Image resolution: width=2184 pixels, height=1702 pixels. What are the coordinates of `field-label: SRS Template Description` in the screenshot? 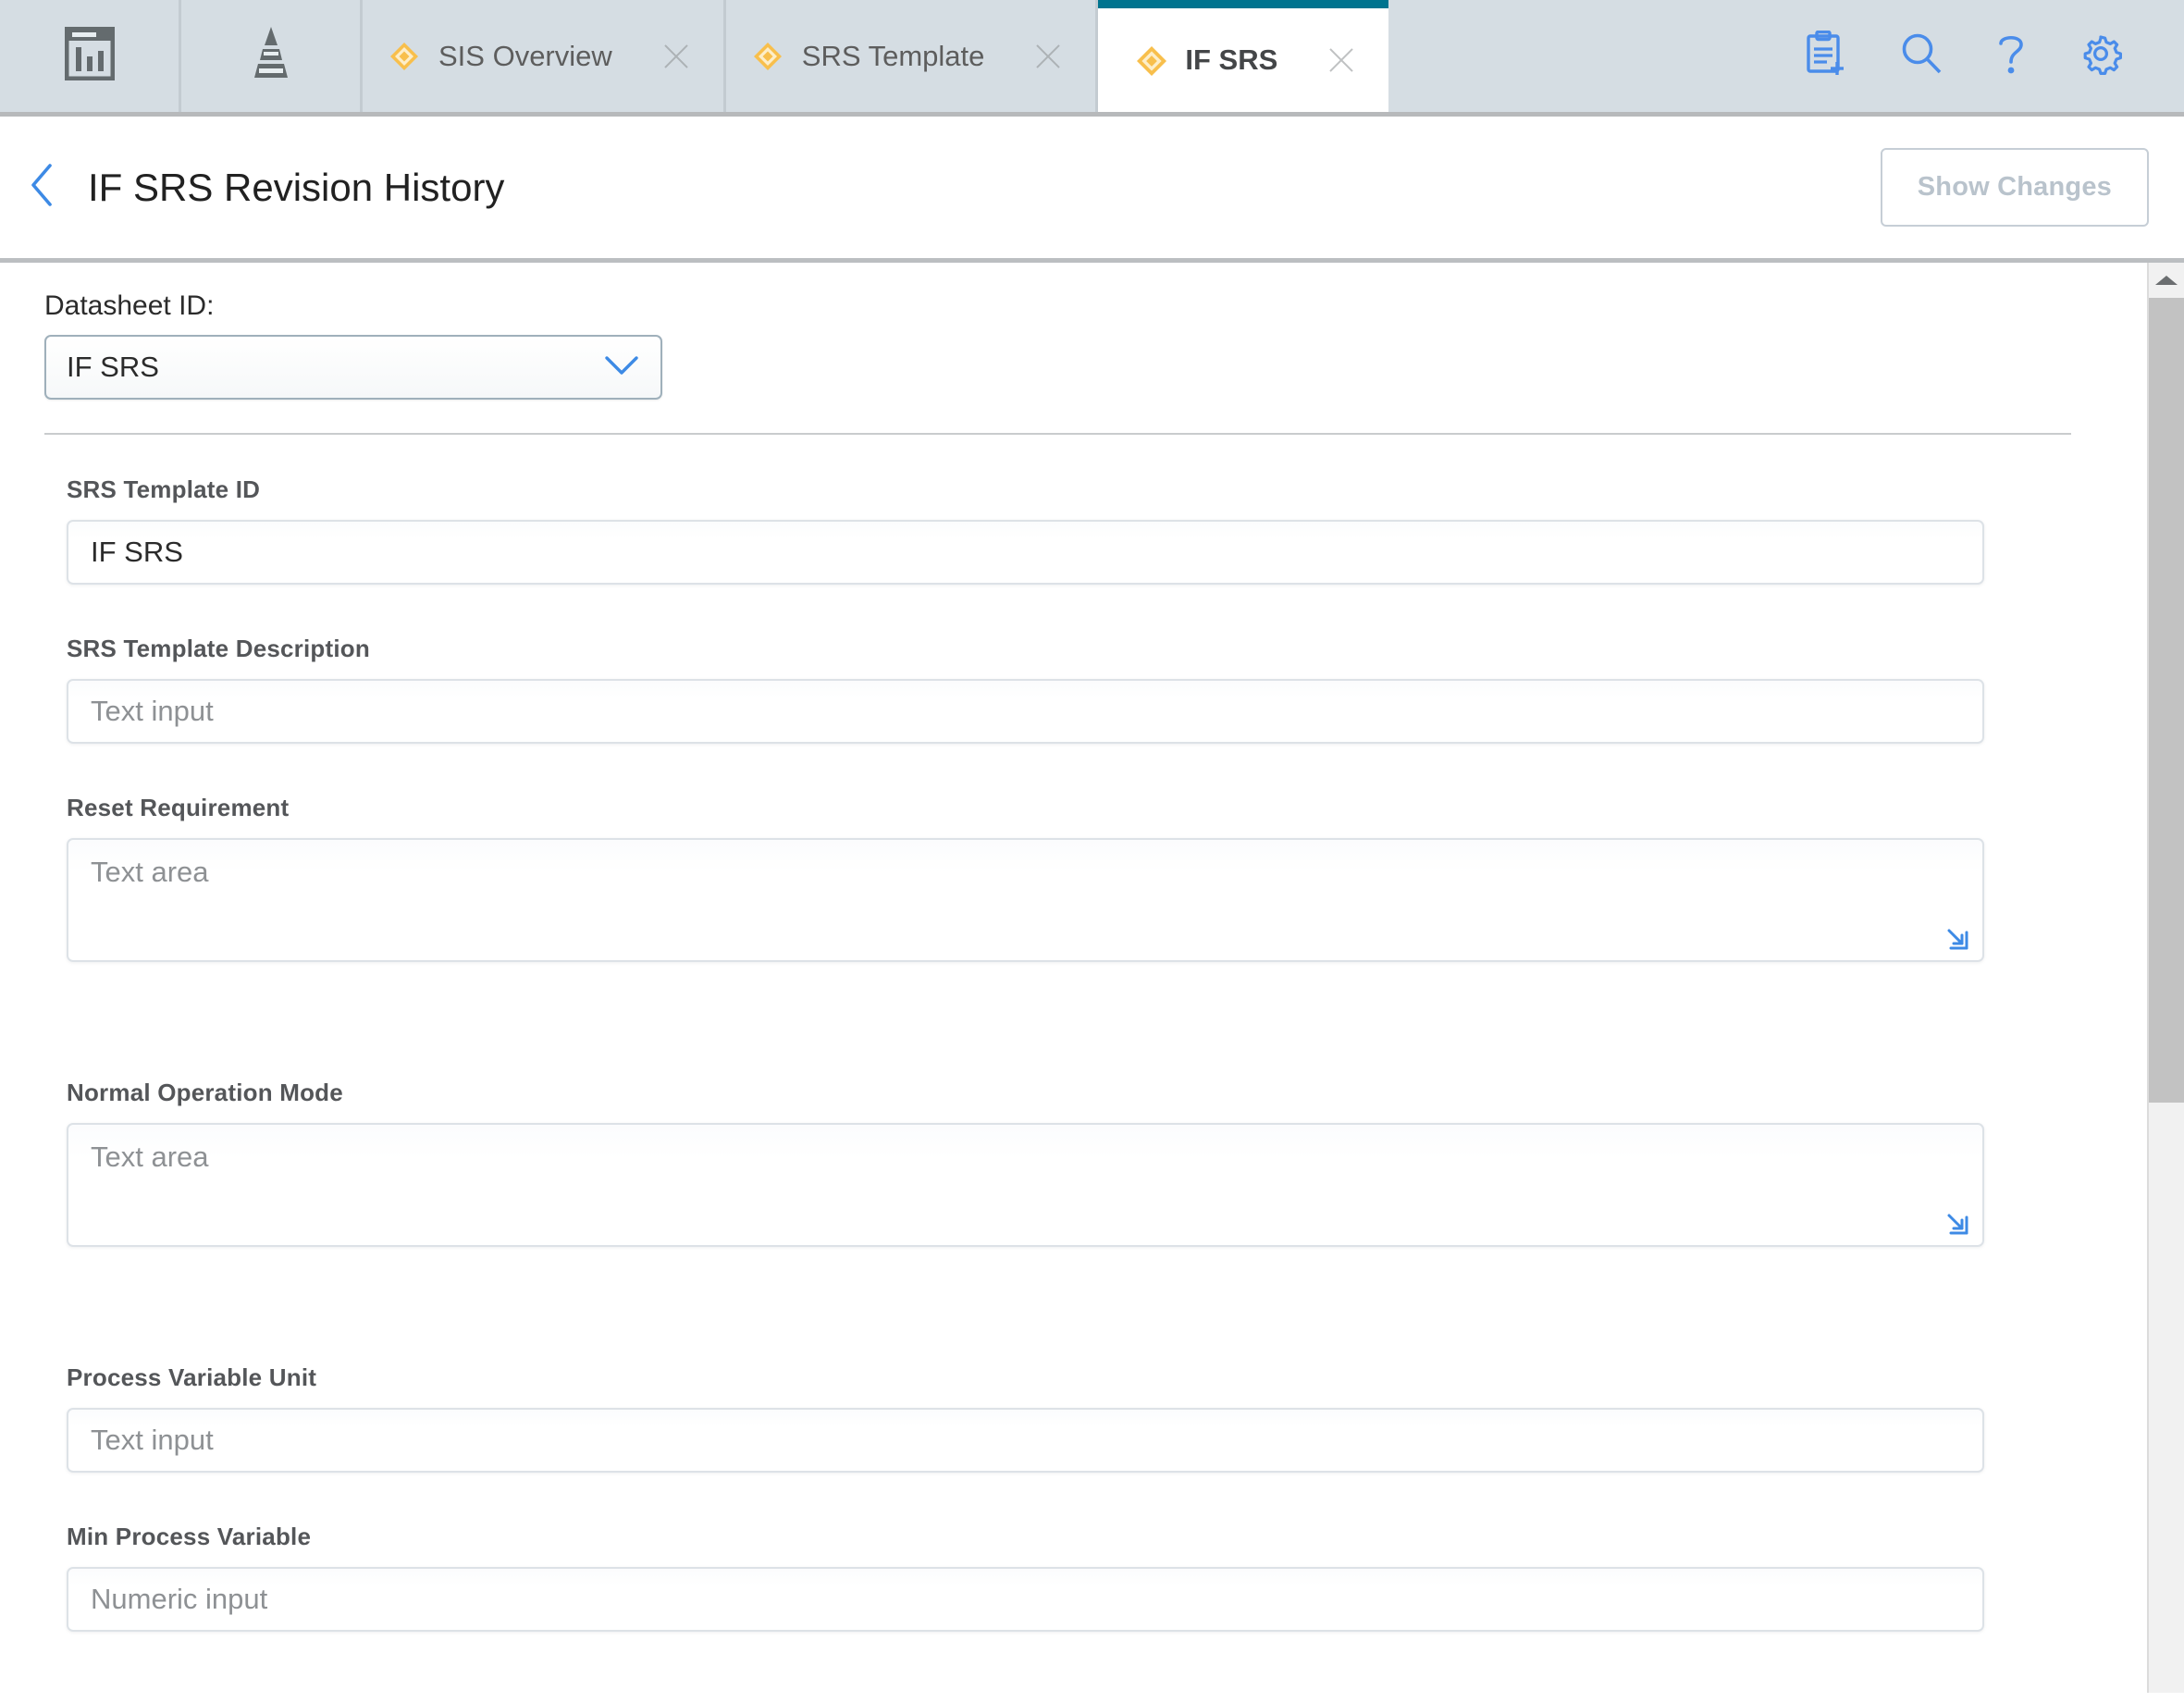 It's located at (218, 649).